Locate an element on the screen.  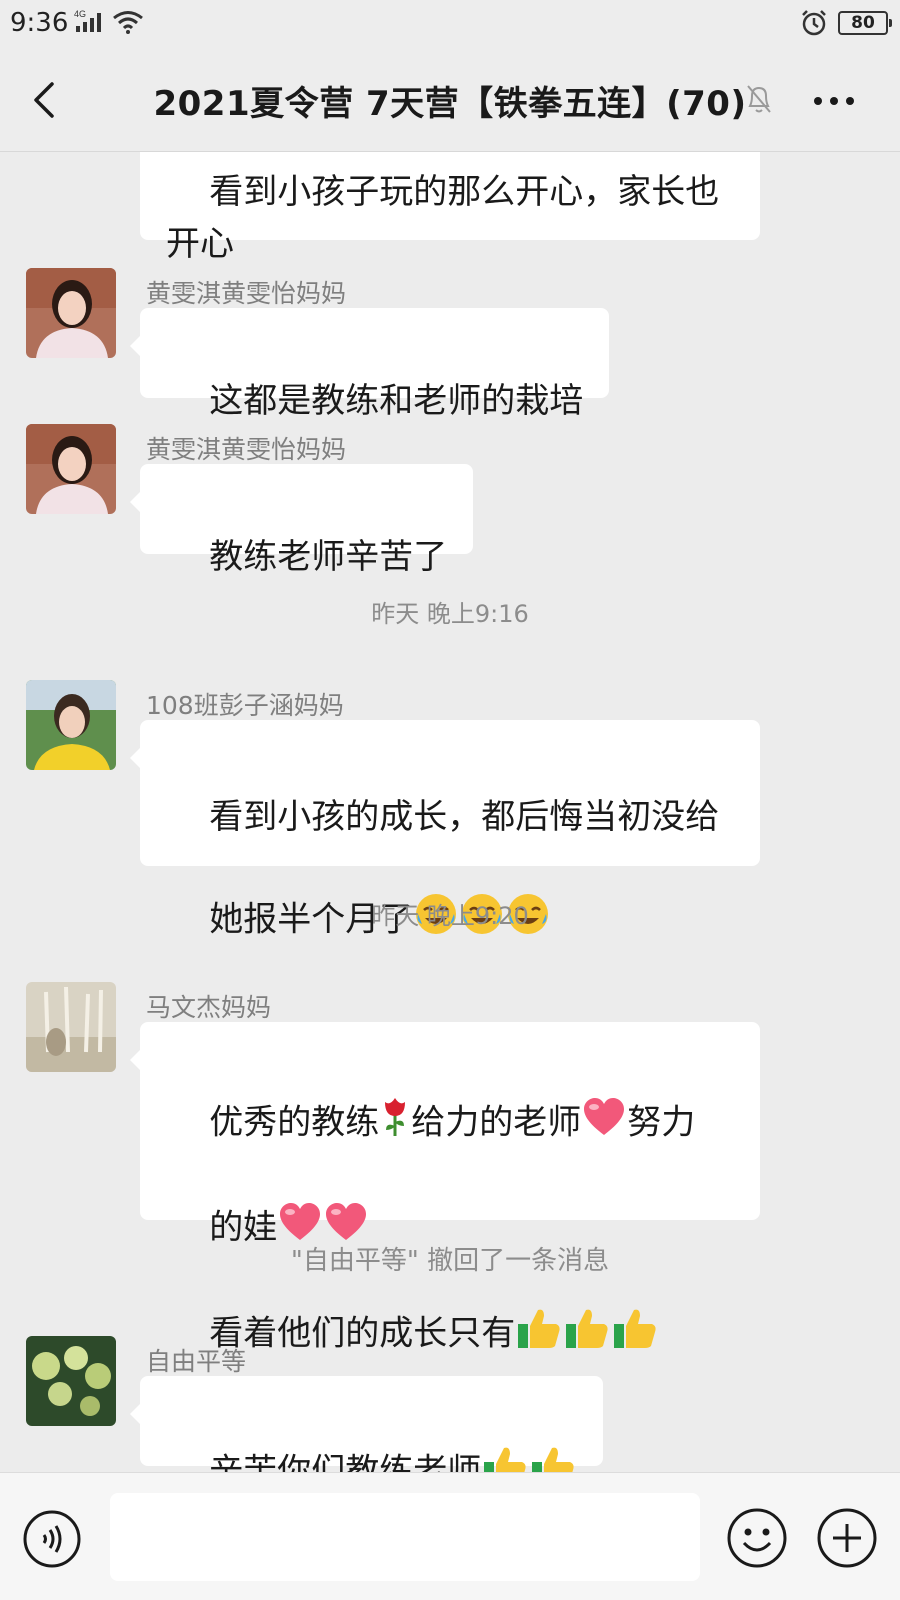
message-text-seg3: 努力 is located at coordinates (661, 1122).